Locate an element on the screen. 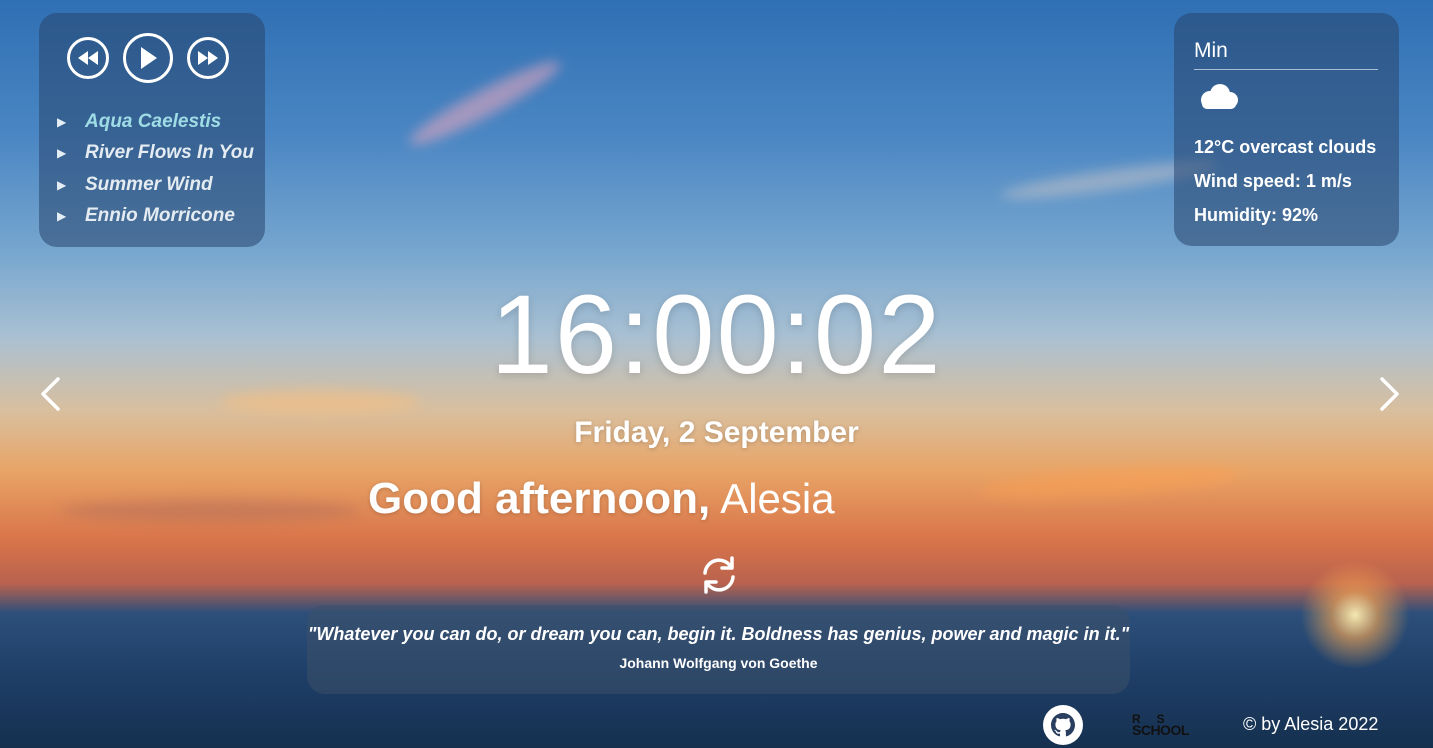 The height and width of the screenshot is (748, 1433). play-icon is located at coordinates (149, 58).